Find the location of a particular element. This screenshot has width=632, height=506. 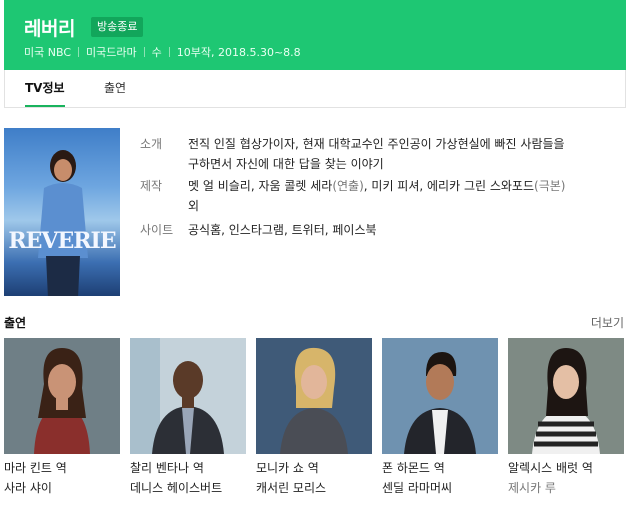

more-link: 더보기 is located at coordinates (607, 322).